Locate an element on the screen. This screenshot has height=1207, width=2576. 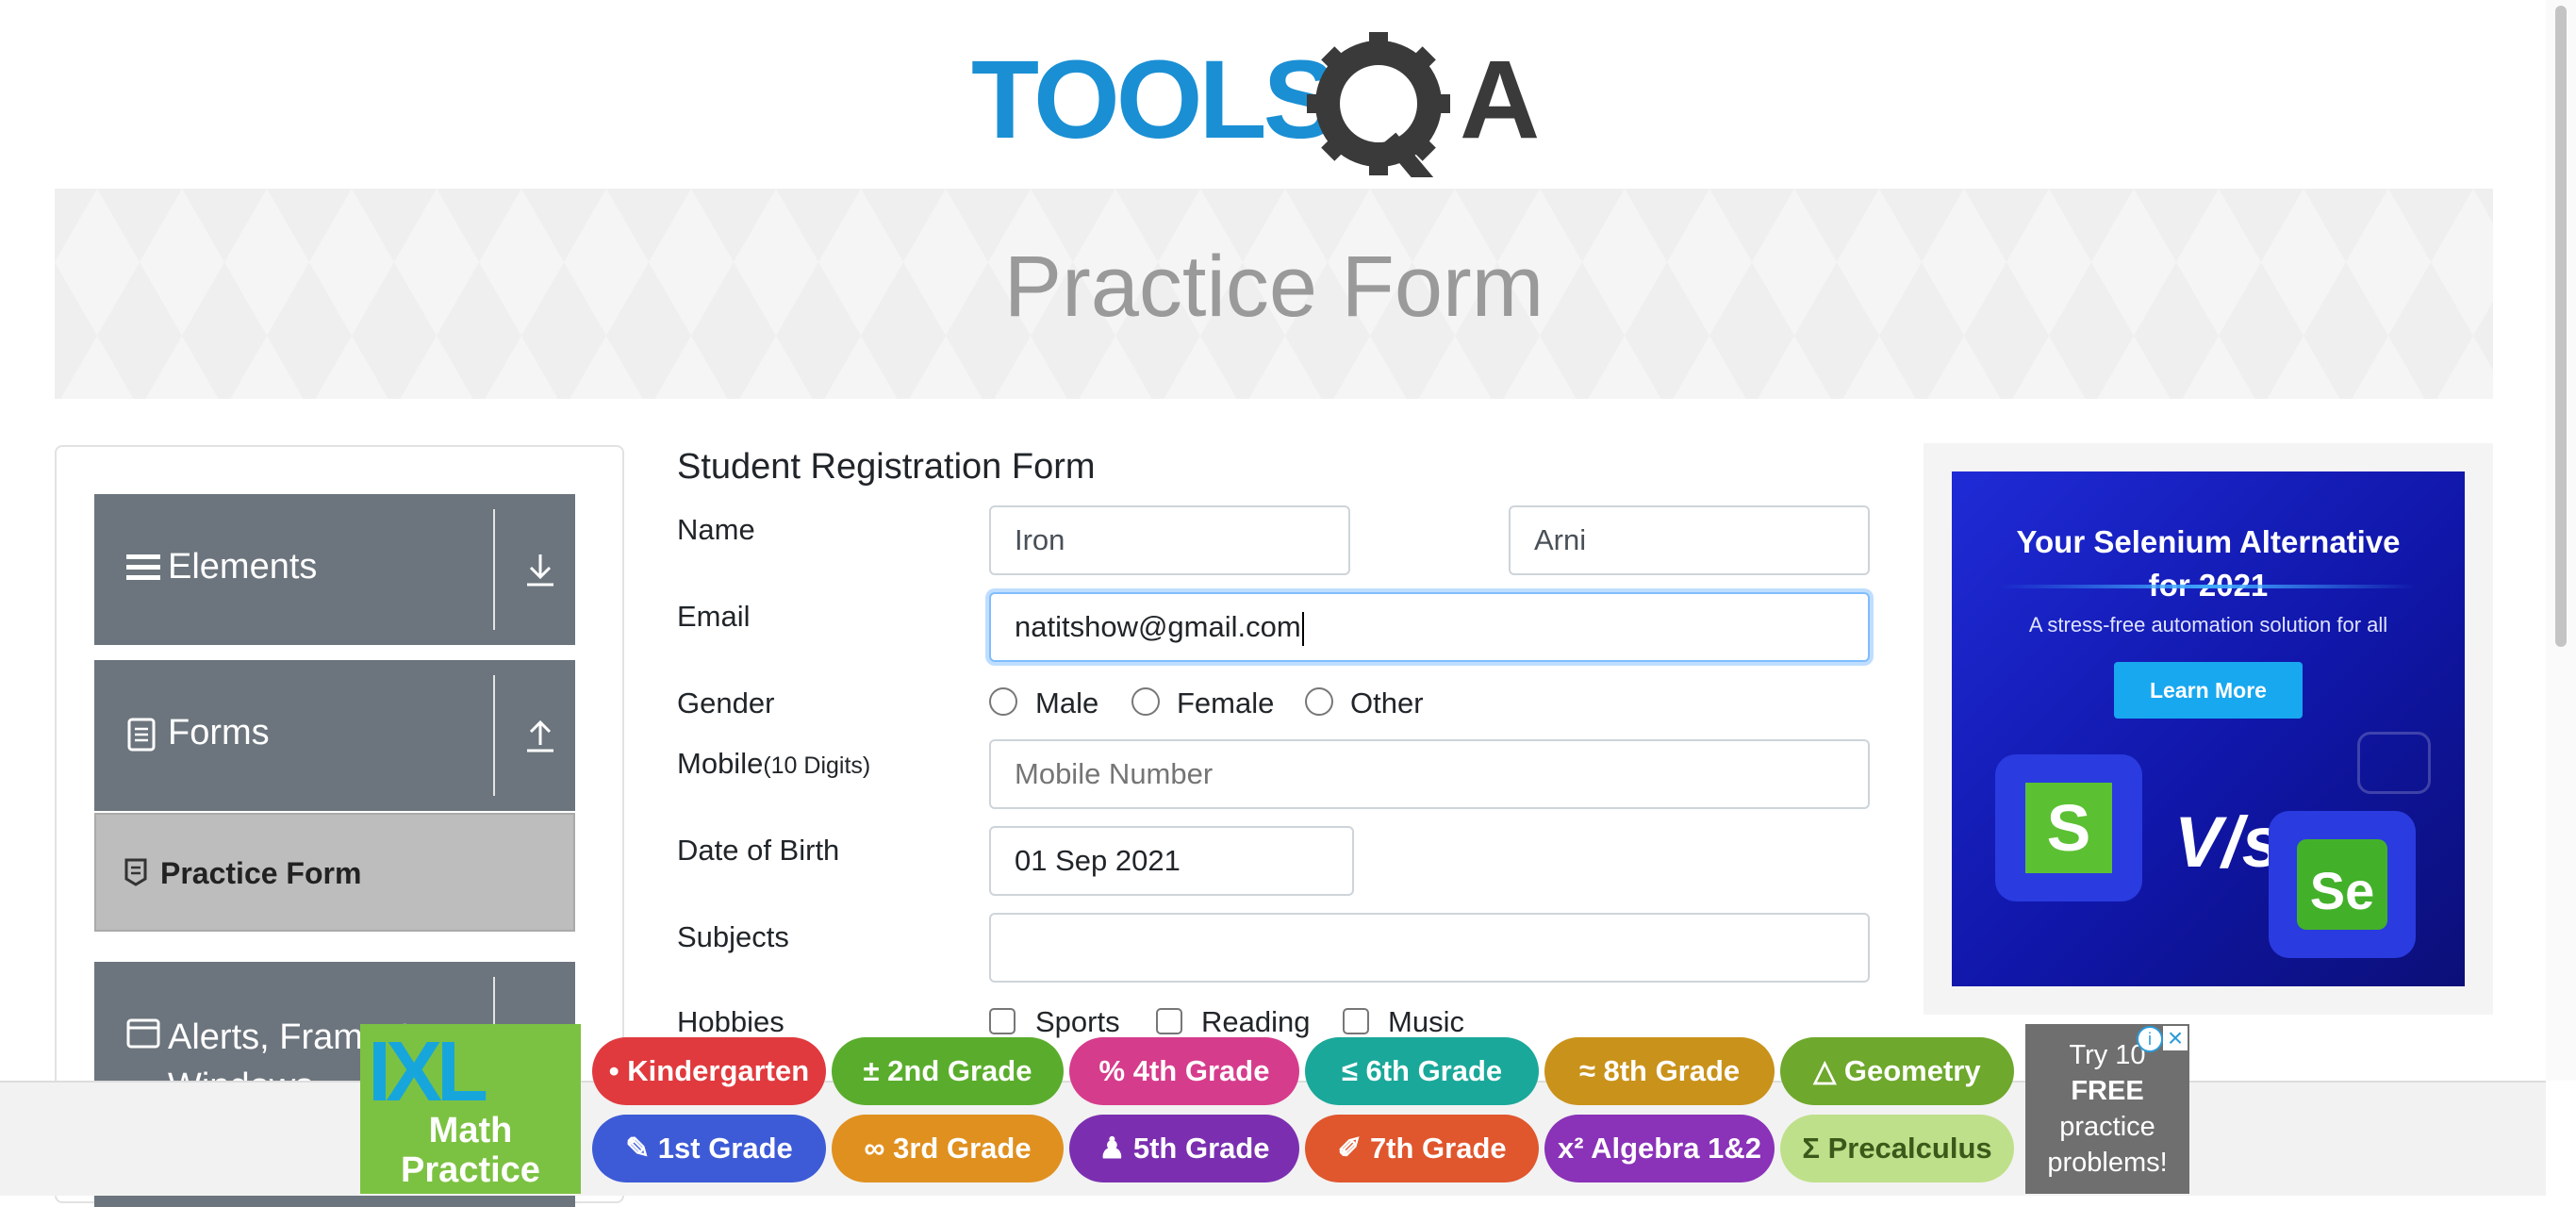
grade-icon: ≤ is located at coordinates (1353, 1070).